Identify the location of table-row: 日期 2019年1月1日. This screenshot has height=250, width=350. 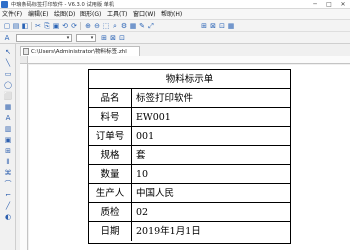
(189, 231).